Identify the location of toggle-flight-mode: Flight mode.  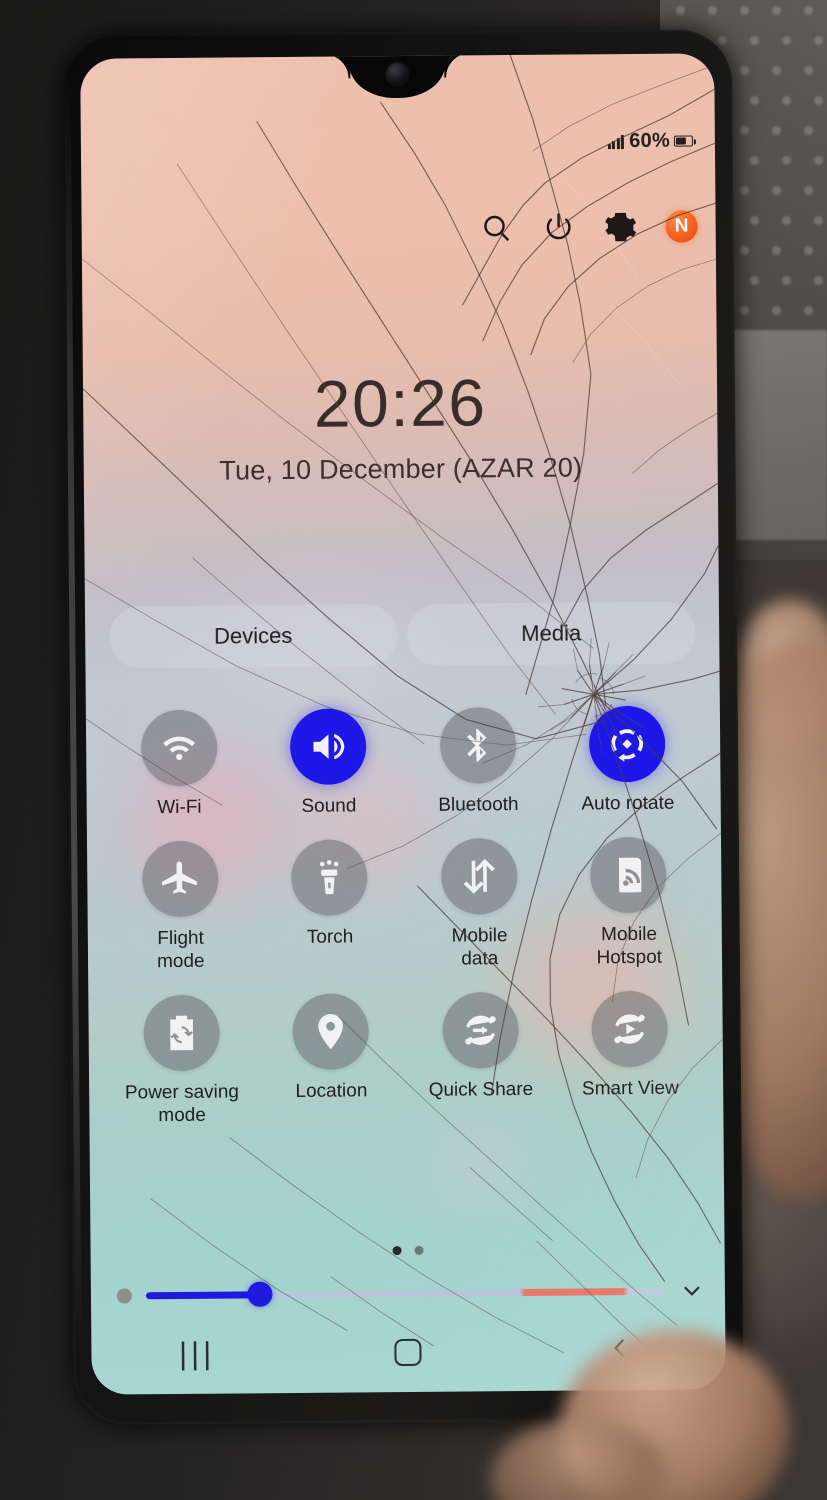
(180, 907).